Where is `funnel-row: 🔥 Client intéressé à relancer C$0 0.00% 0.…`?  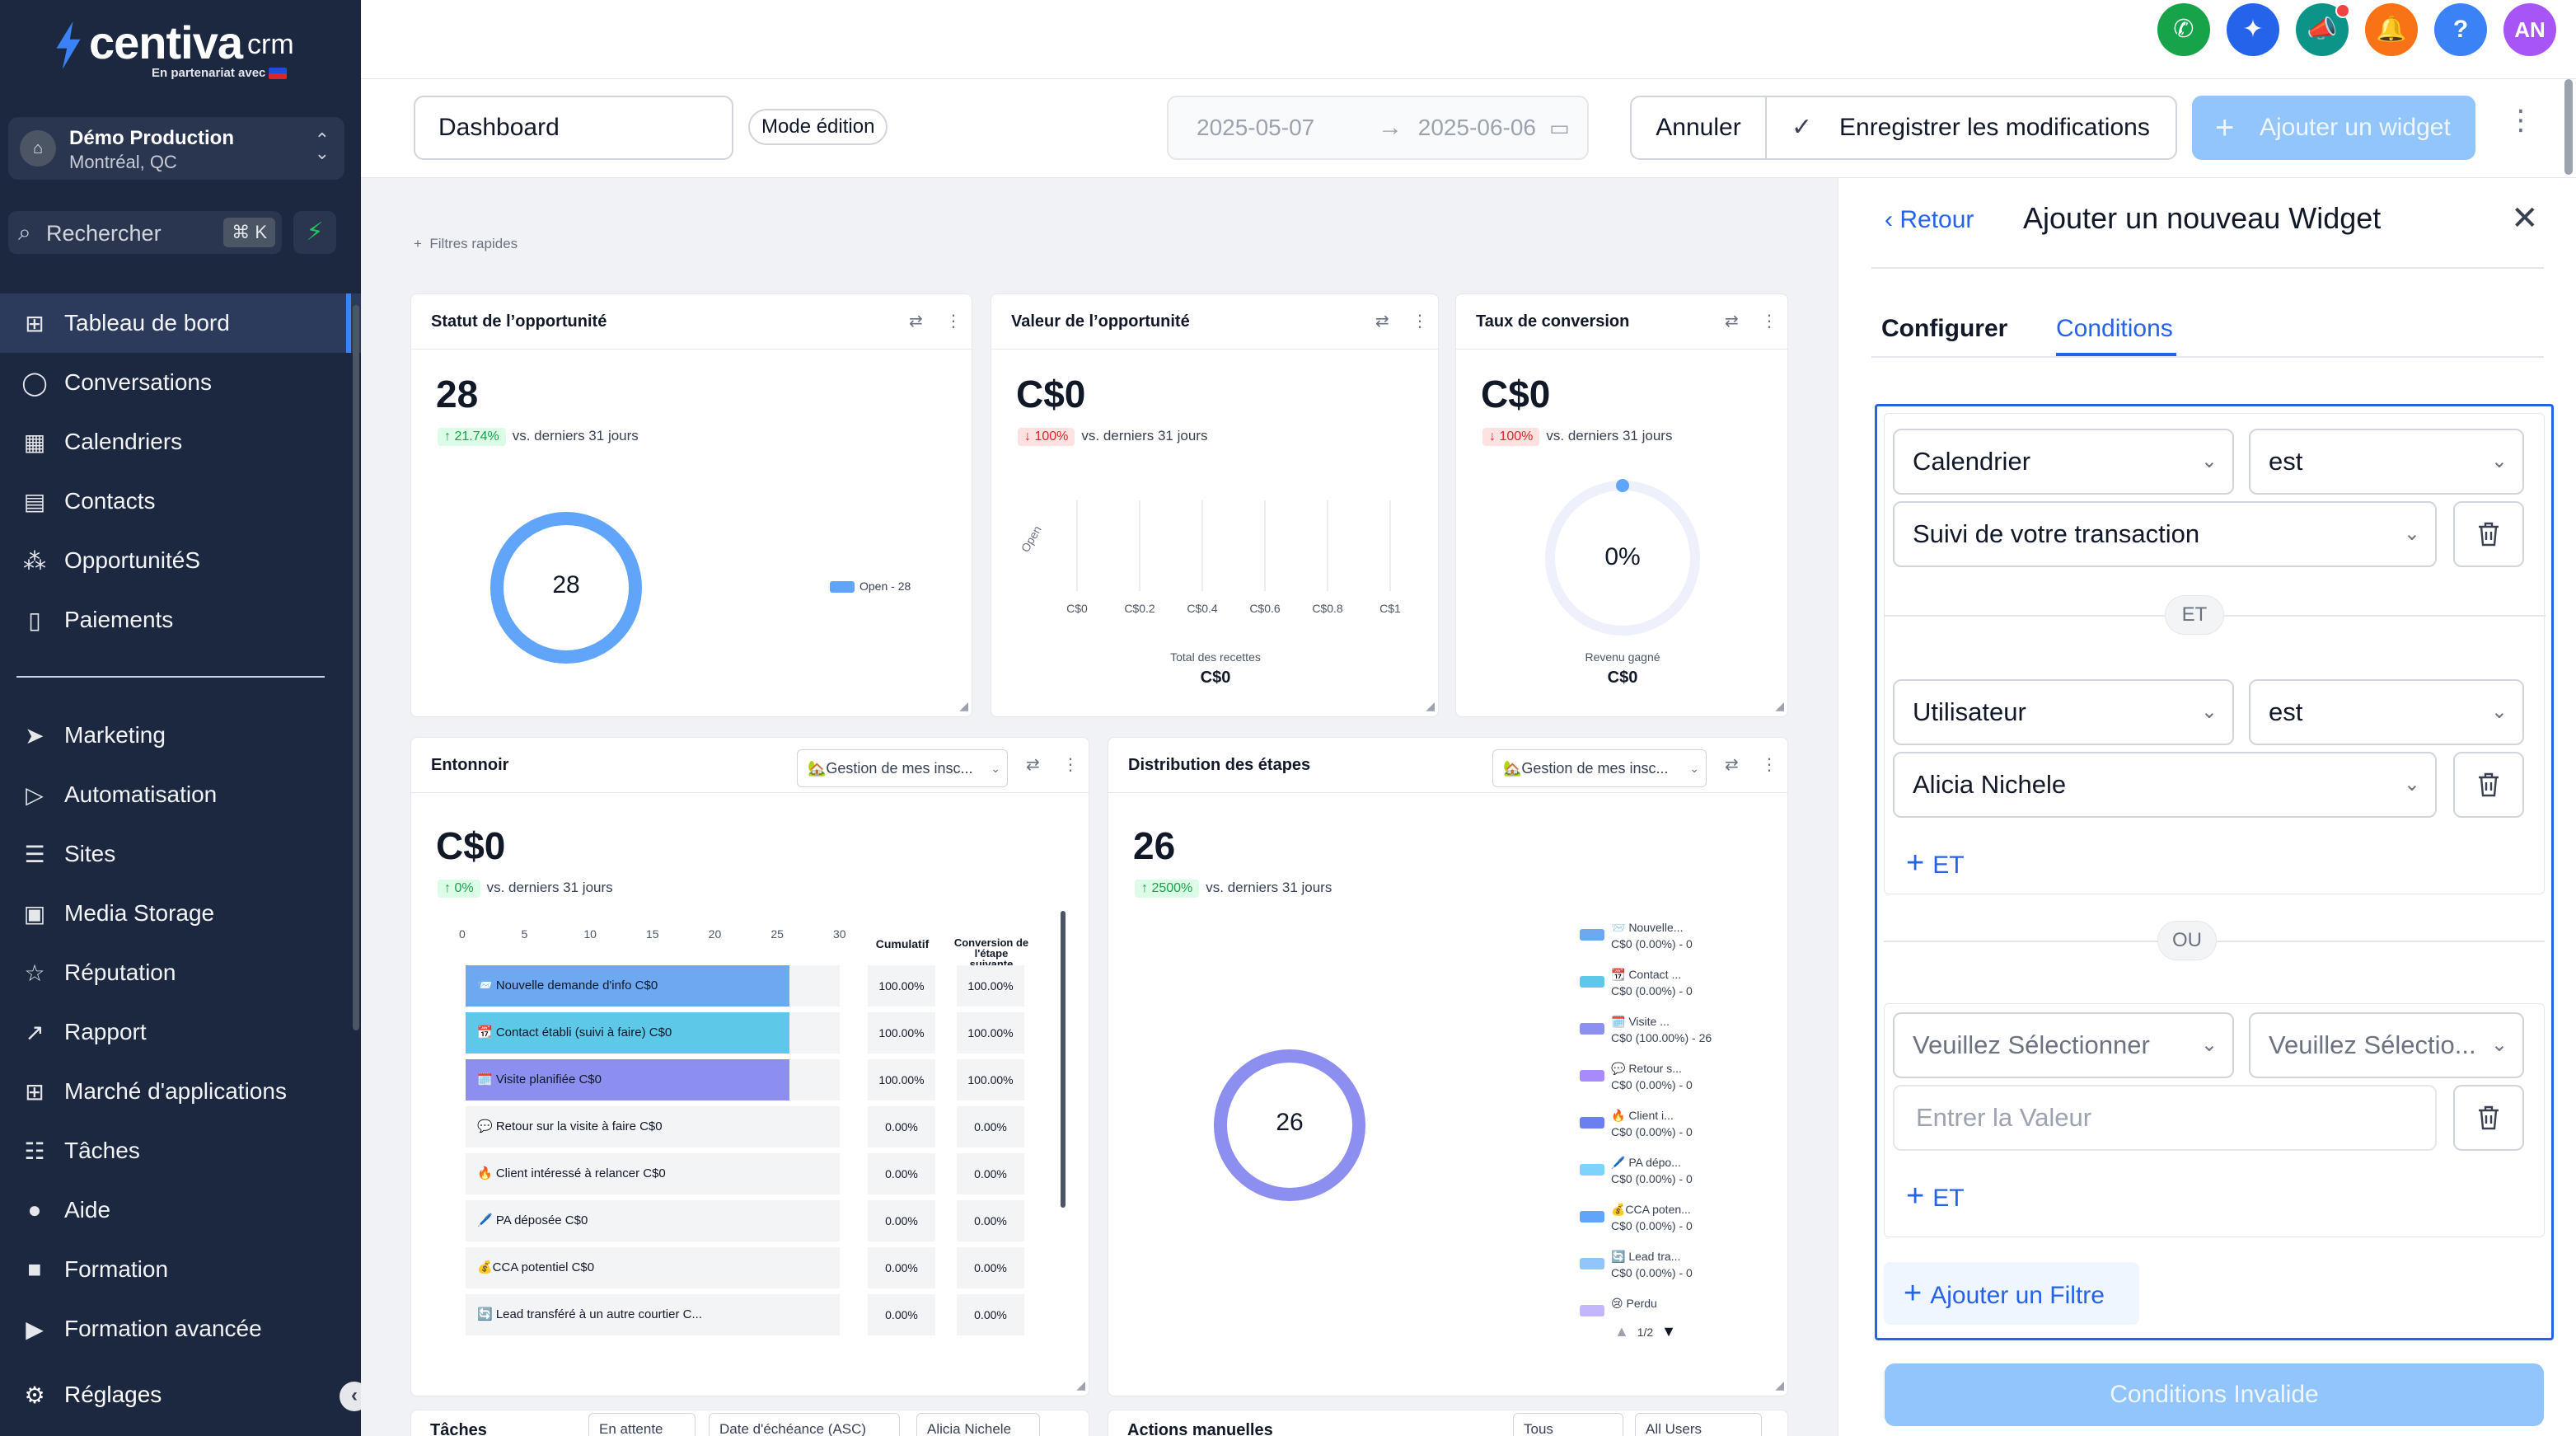 funnel-row: 🔥 Client intéressé à relancer C$0 0.00% 0.… is located at coordinates (750, 1173).